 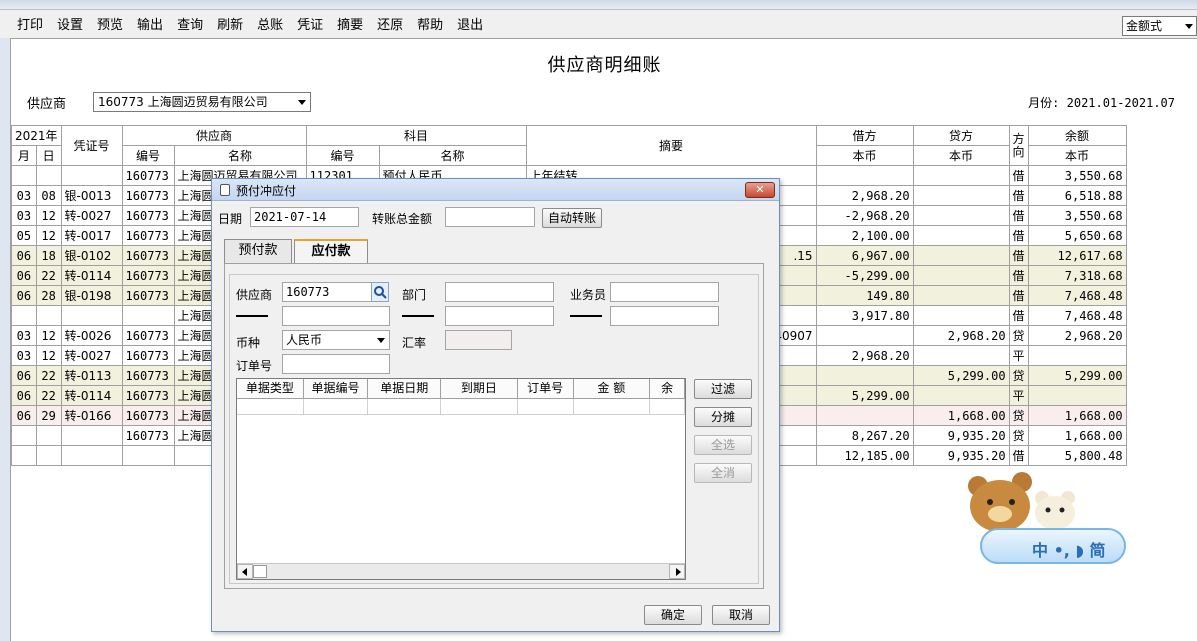 What do you see at coordinates (48, 375) in the screenshot?
I see `day-cell: 22` at bounding box center [48, 375].